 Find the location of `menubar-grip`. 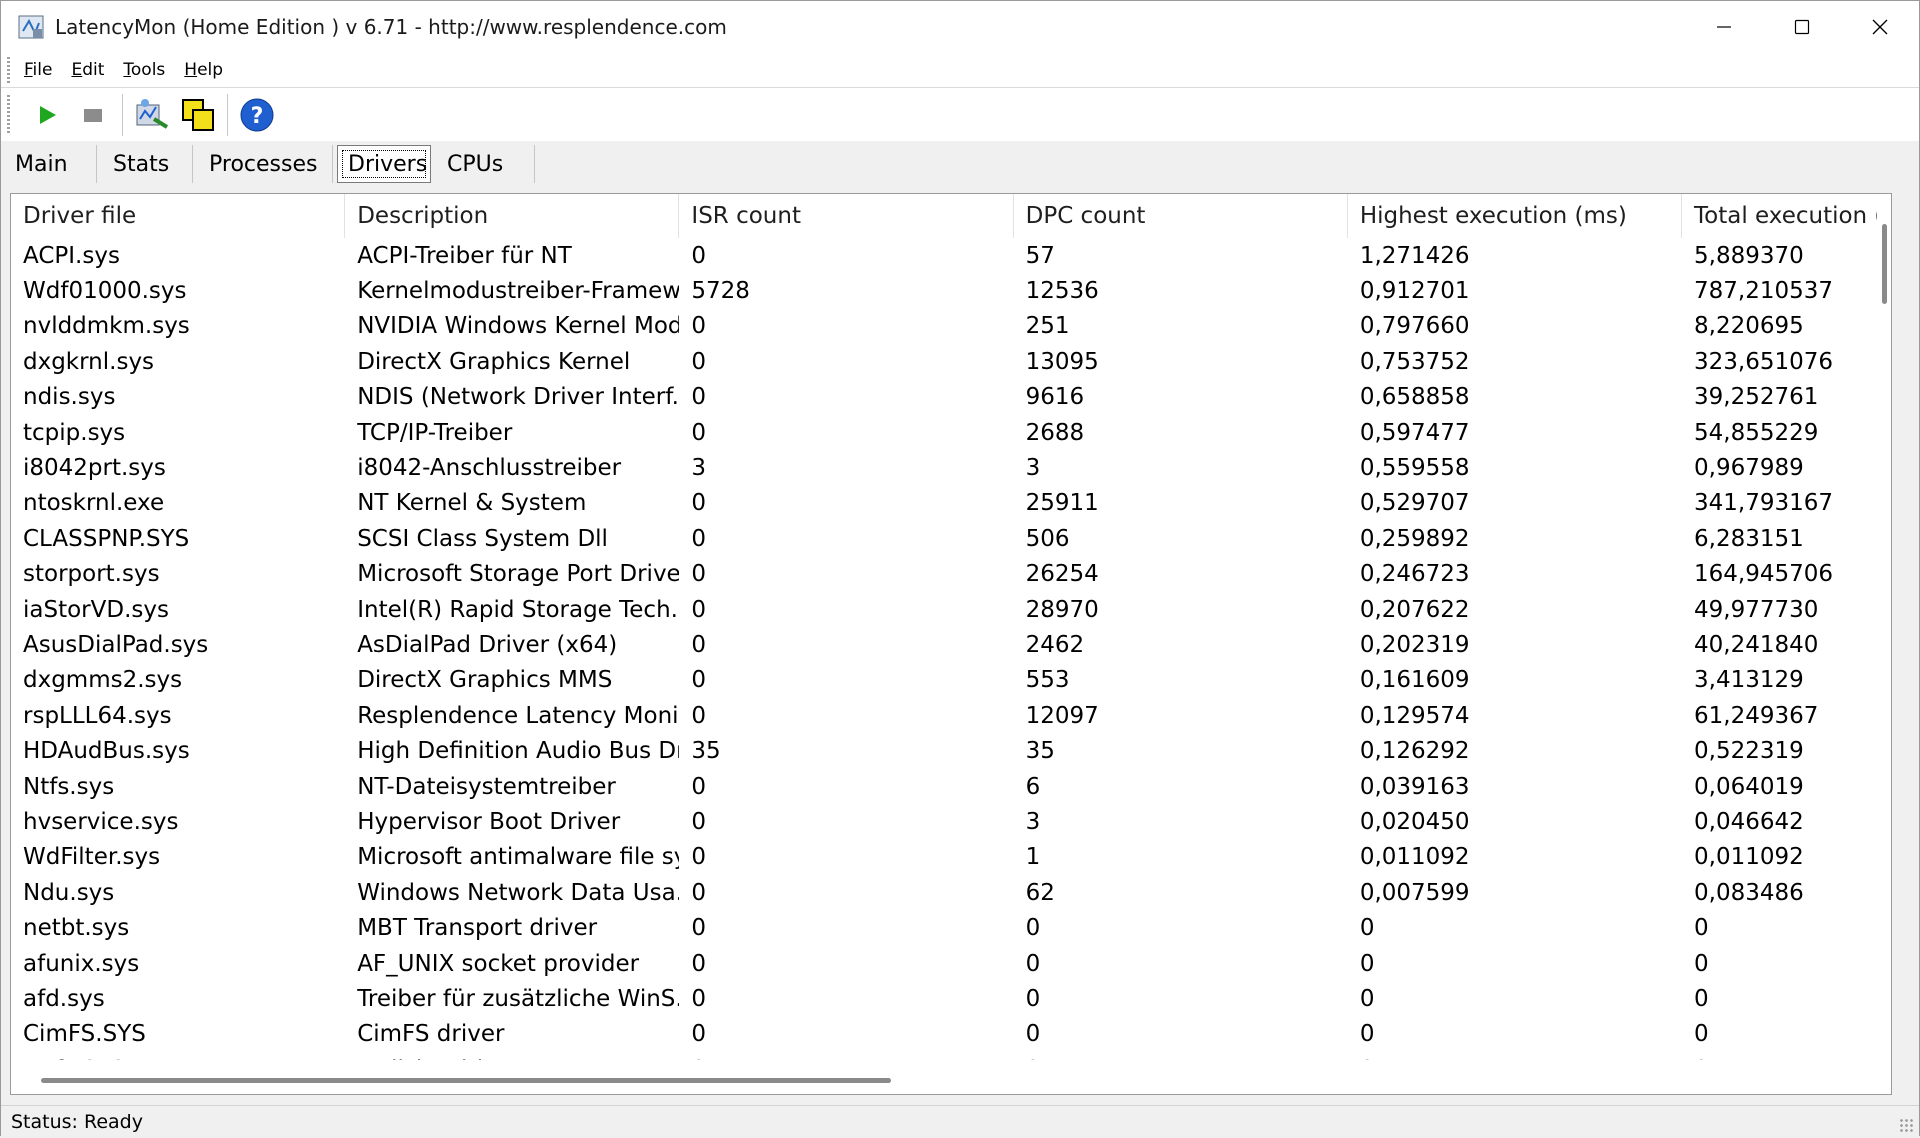

menubar-grip is located at coordinates (8, 70).